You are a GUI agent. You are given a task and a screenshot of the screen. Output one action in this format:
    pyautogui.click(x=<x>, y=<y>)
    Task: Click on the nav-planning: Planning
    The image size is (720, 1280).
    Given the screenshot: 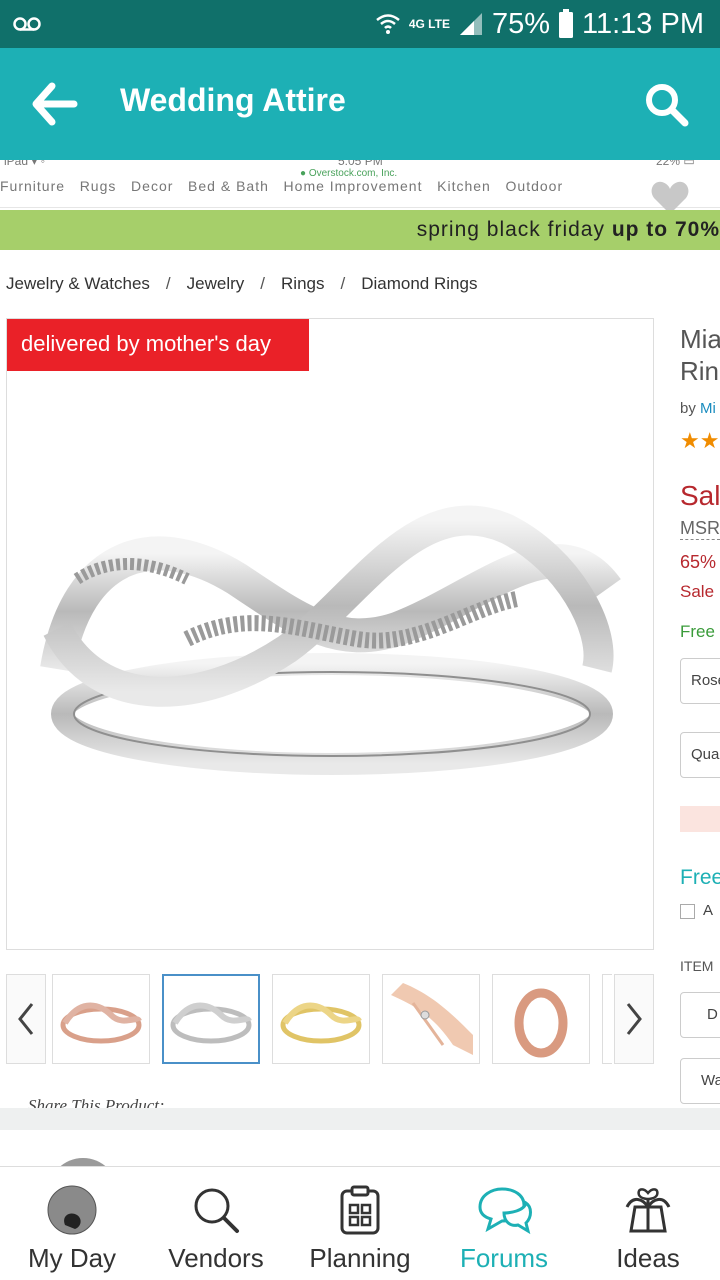 What is the action you would take?
    pyautogui.click(x=360, y=1223)
    